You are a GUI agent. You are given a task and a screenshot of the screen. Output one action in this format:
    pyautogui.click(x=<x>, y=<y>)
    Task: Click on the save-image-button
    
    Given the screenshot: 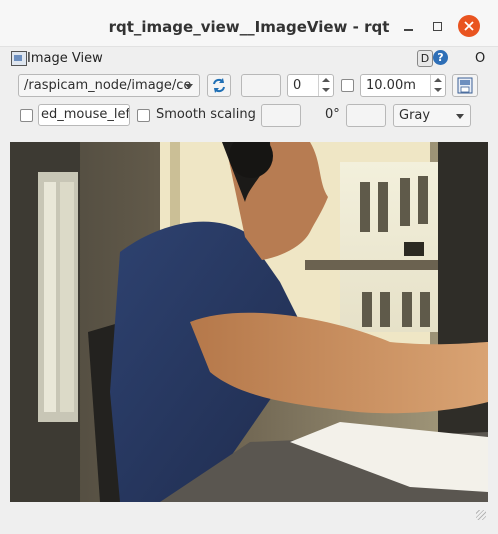 What is the action you would take?
    pyautogui.click(x=465, y=85)
    